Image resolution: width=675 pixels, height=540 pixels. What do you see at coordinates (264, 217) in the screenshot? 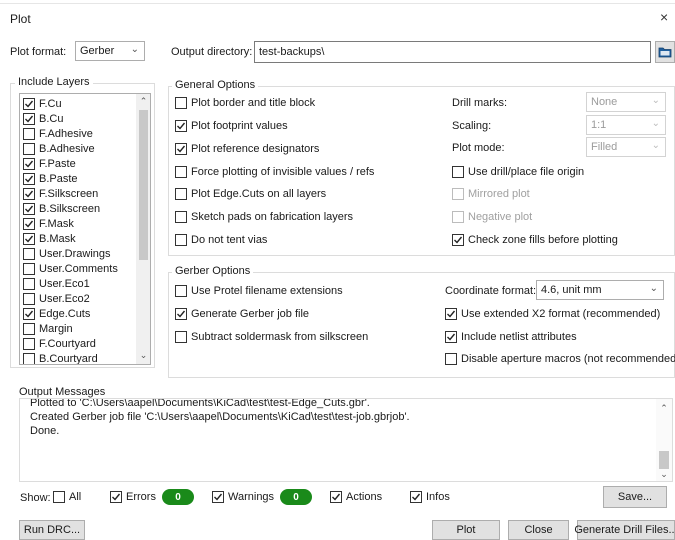
I see `general-option-5: Sketch pads on fabrication layers` at bounding box center [264, 217].